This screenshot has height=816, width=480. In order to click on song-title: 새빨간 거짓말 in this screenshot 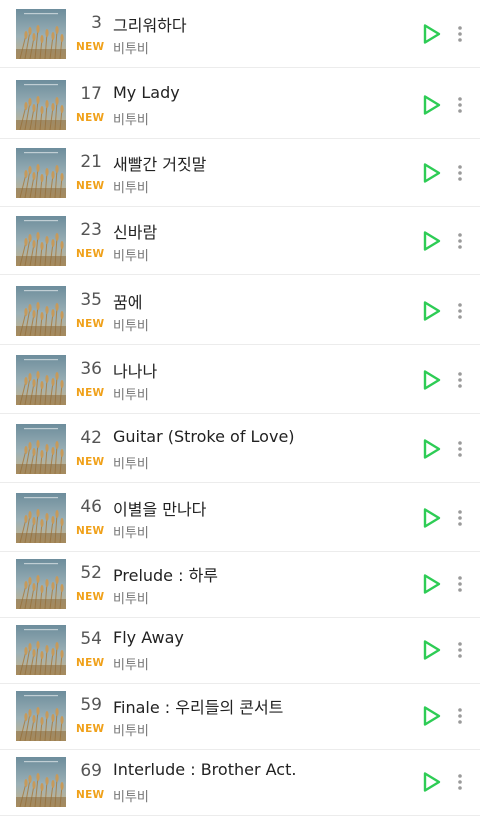, I will do `click(263, 163)`.